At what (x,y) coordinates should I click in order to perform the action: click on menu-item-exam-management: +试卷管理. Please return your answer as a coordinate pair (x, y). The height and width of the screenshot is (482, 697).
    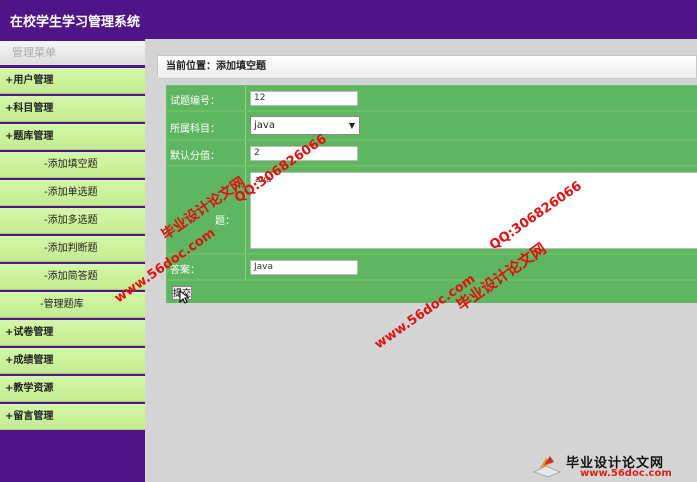
    Looking at the image, I should click on (72, 333).